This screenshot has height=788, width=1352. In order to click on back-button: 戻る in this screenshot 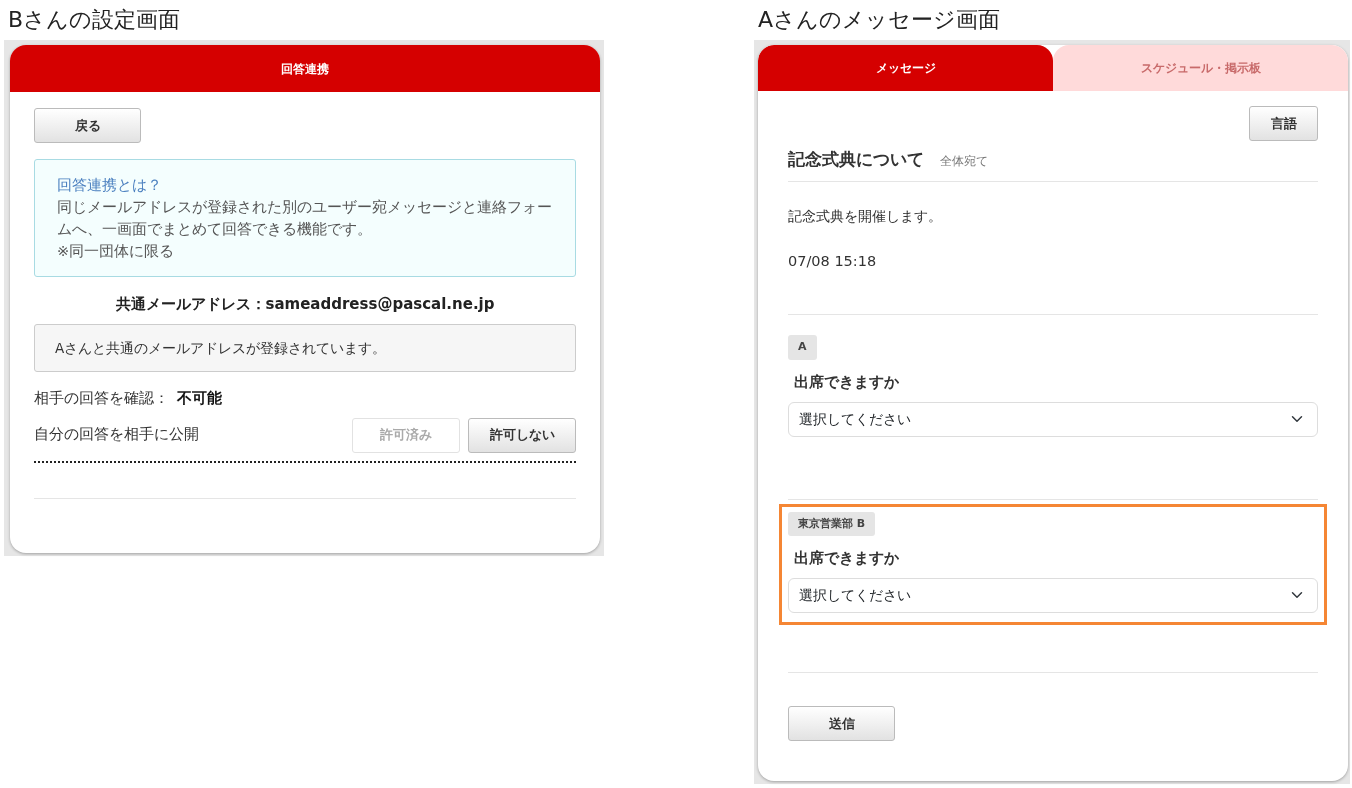, I will do `click(87, 125)`.